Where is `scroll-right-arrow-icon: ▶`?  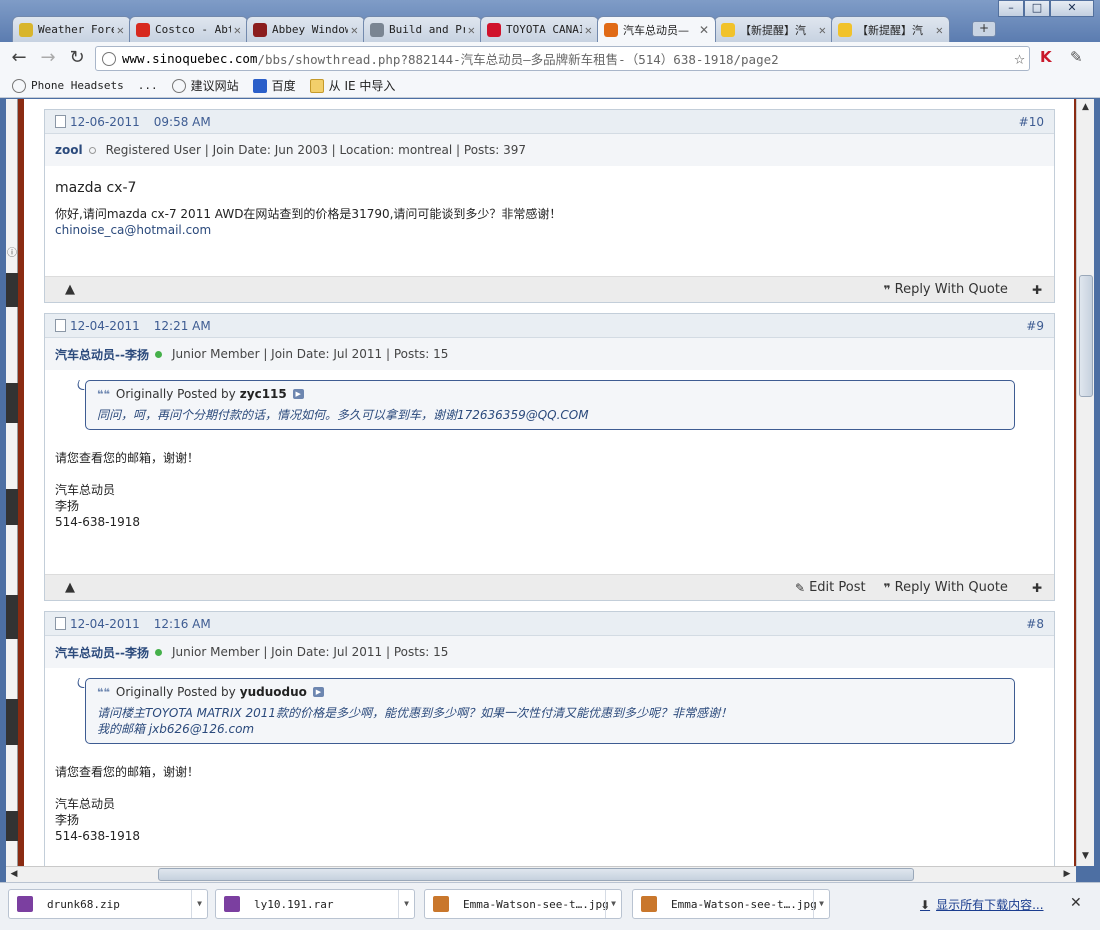
scroll-right-arrow-icon: ▶ is located at coordinates (1067, 874).